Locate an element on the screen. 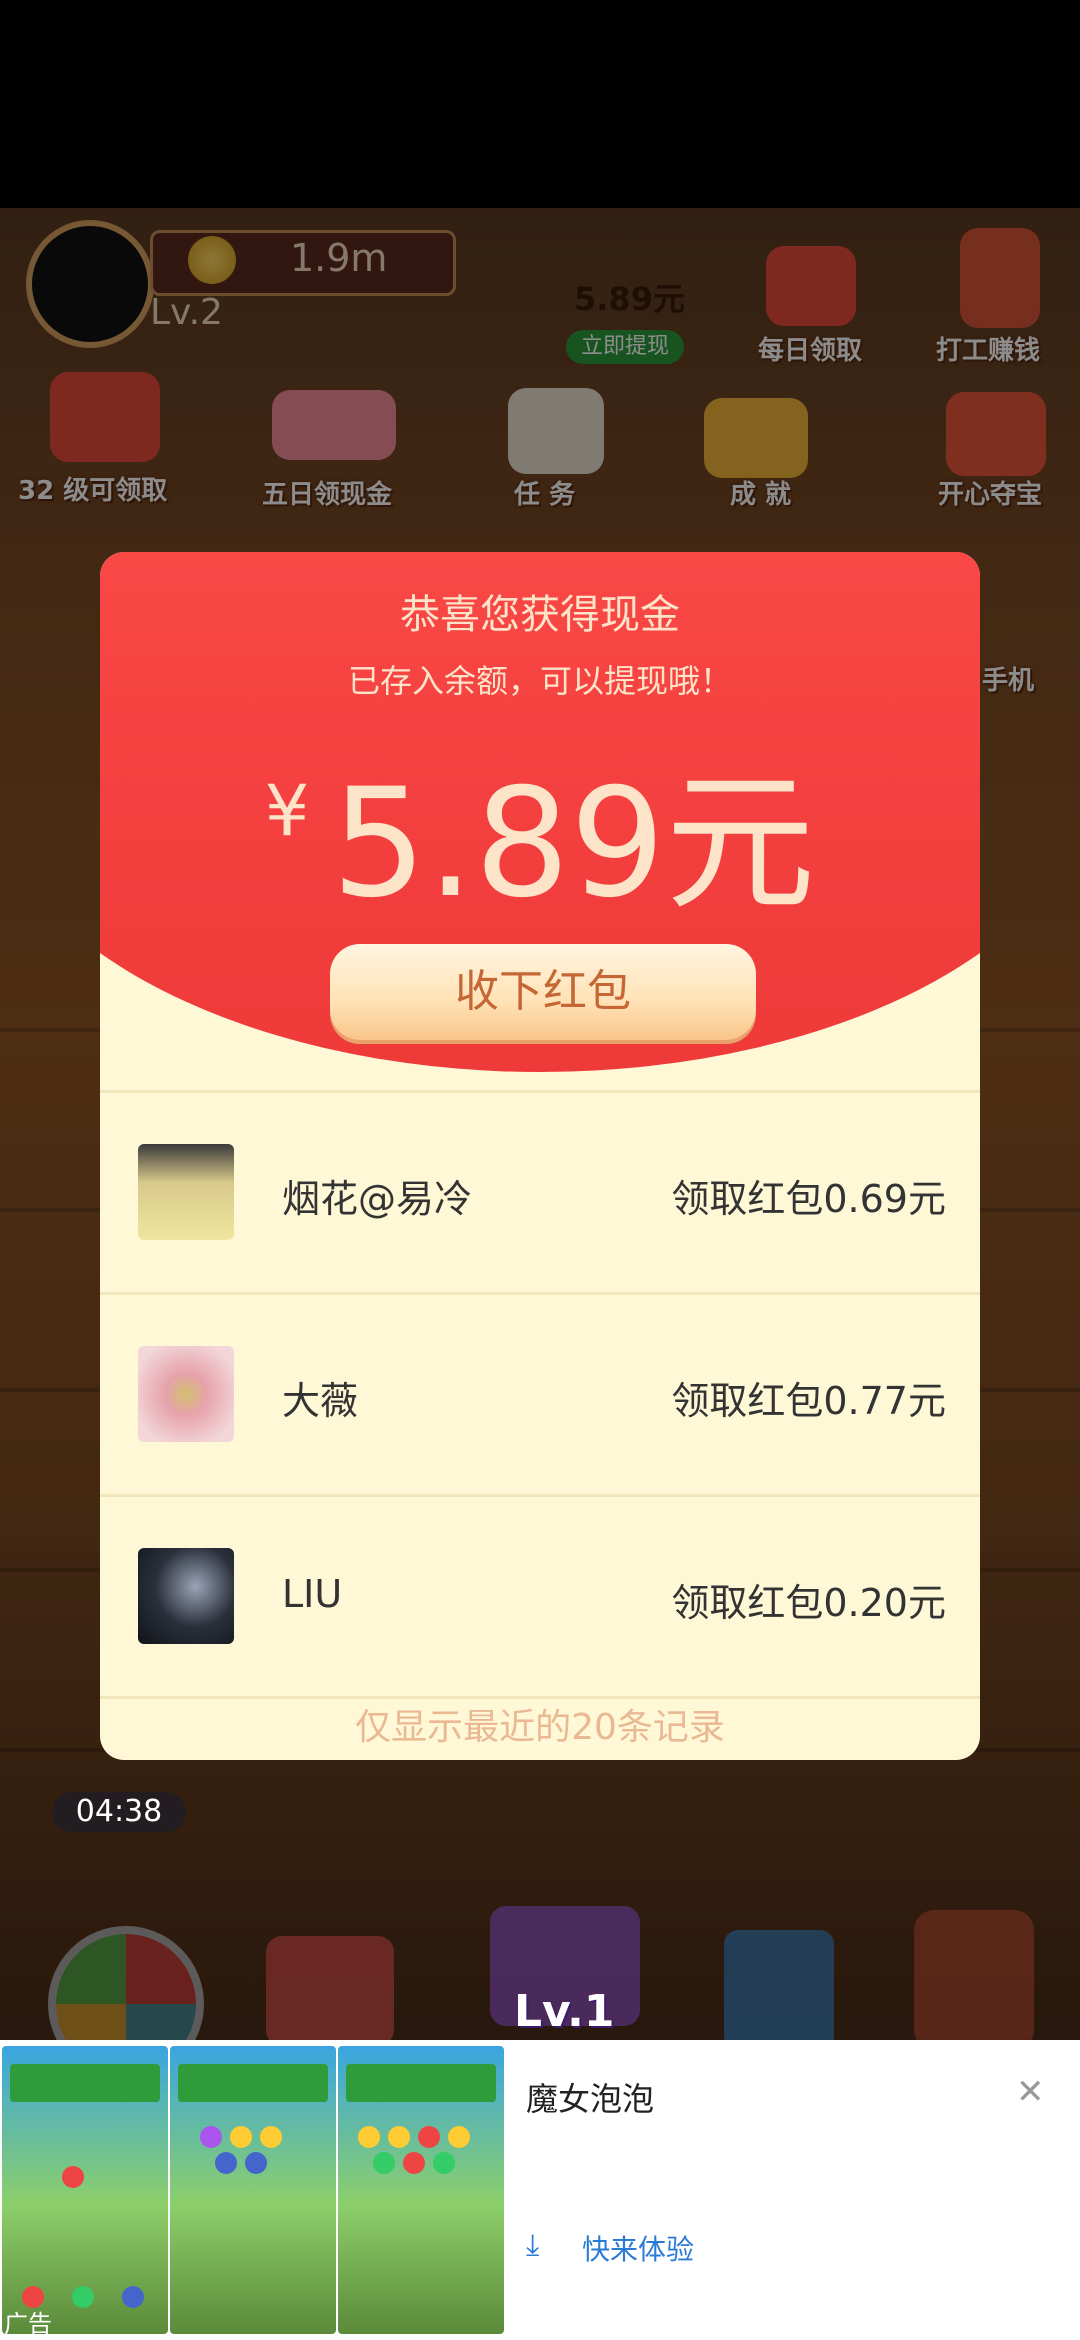  ad-try-now-link: 快来体验 is located at coordinates (638, 2248).